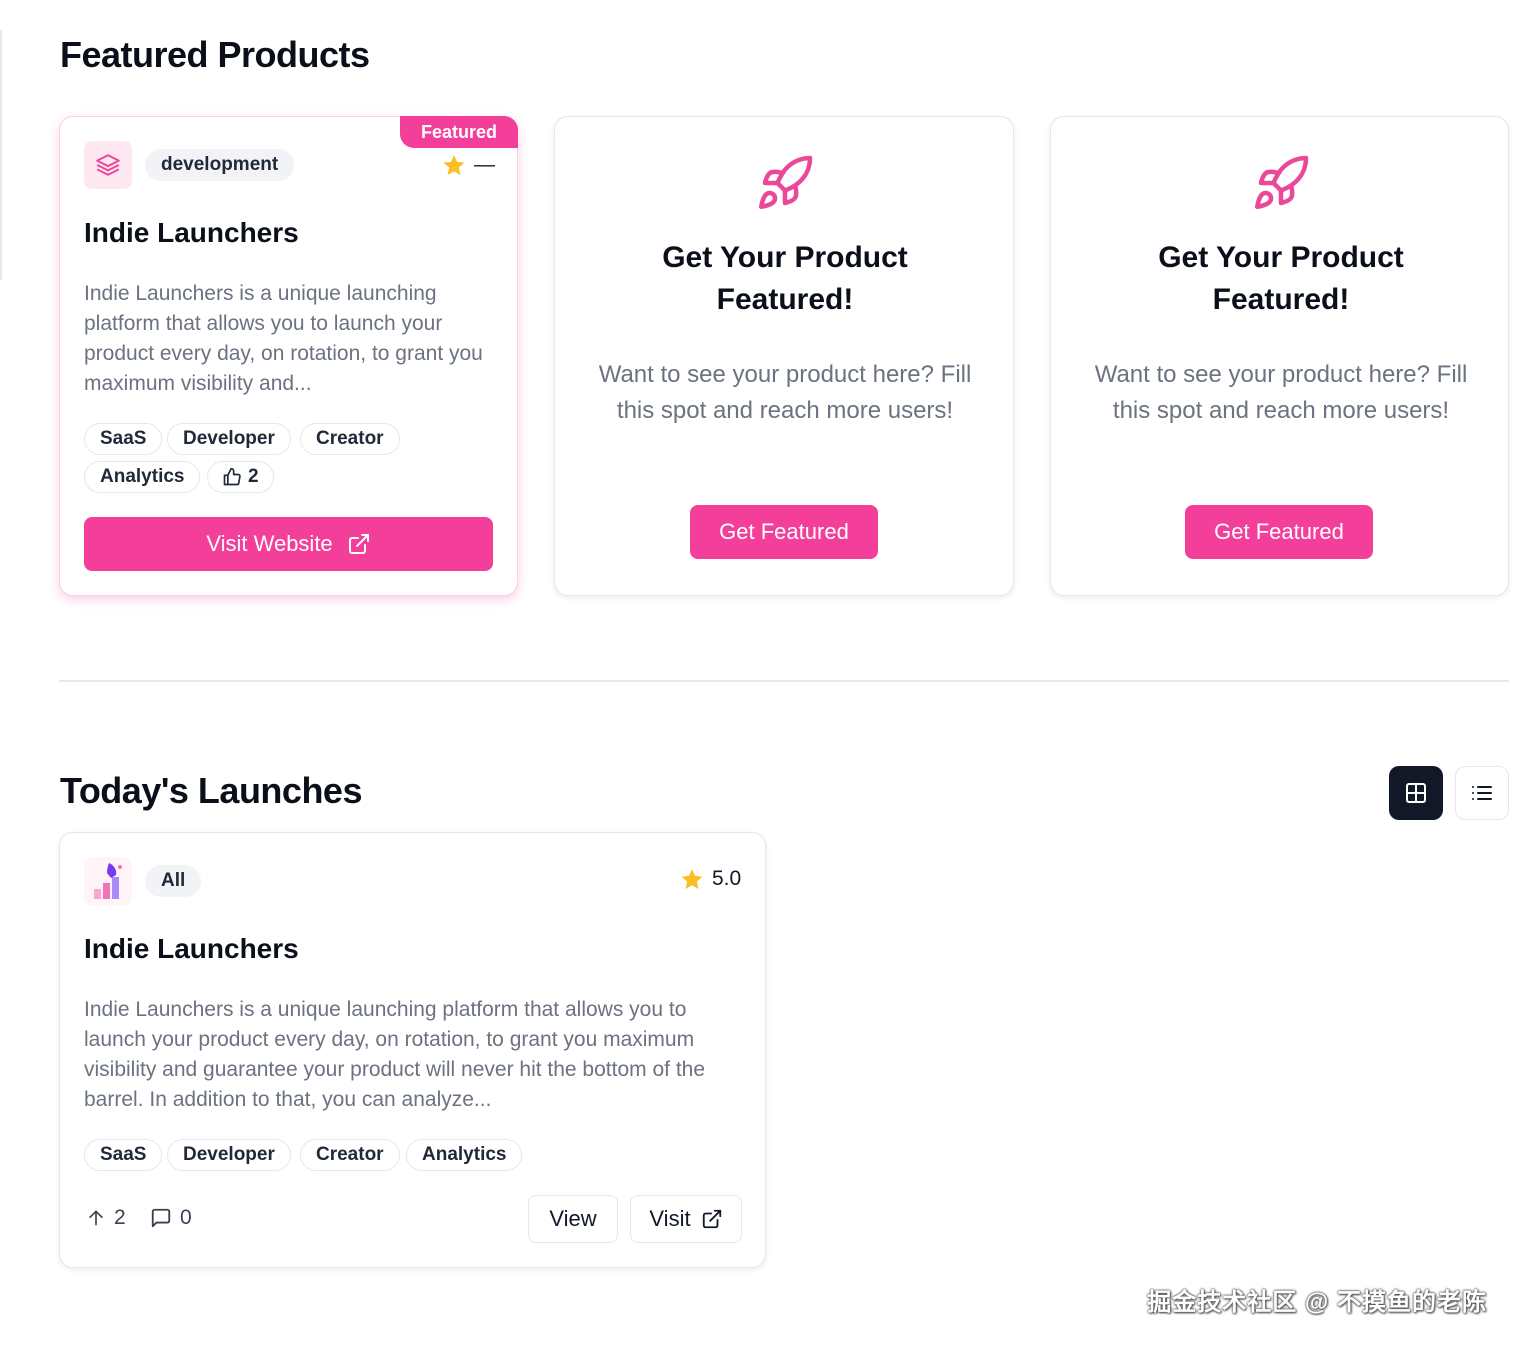 This screenshot has height=1345, width=1521. Describe the element at coordinates (232, 476) in the screenshot. I see `thumbs-up-icon` at that location.